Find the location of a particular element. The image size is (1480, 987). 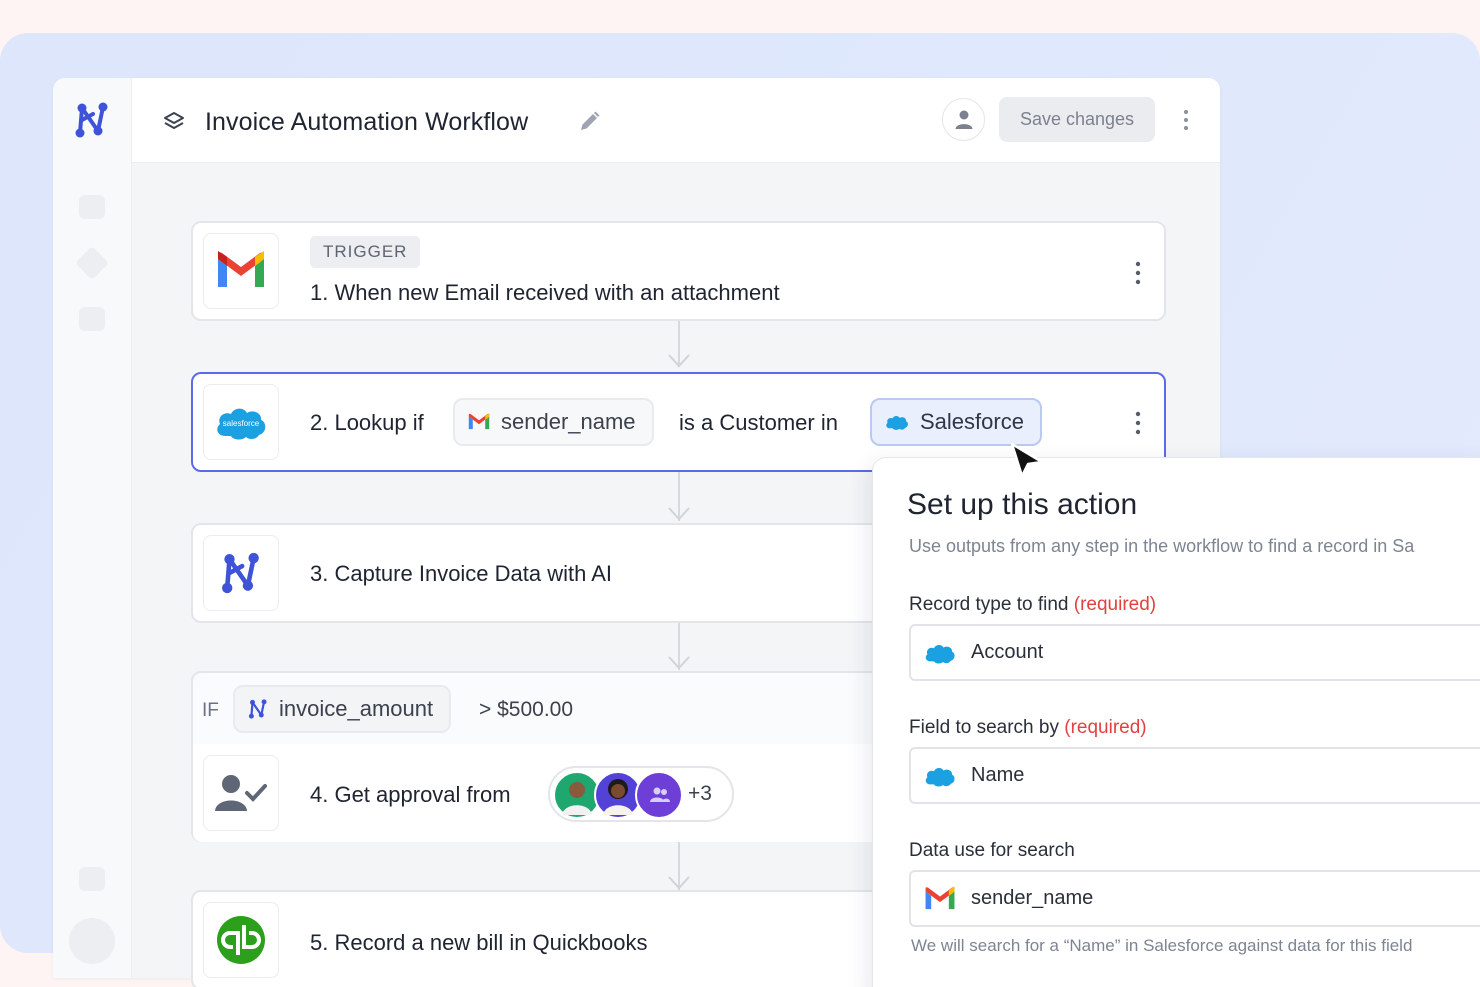

salesforce-icon: salesforce is located at coordinates (241, 424).